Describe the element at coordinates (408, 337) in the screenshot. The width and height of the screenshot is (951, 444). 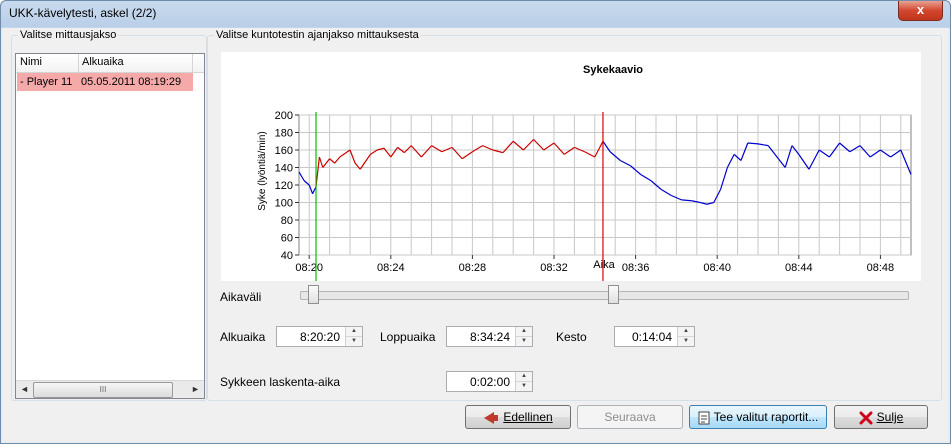
I see `end-time-label: Loppuaika` at that location.